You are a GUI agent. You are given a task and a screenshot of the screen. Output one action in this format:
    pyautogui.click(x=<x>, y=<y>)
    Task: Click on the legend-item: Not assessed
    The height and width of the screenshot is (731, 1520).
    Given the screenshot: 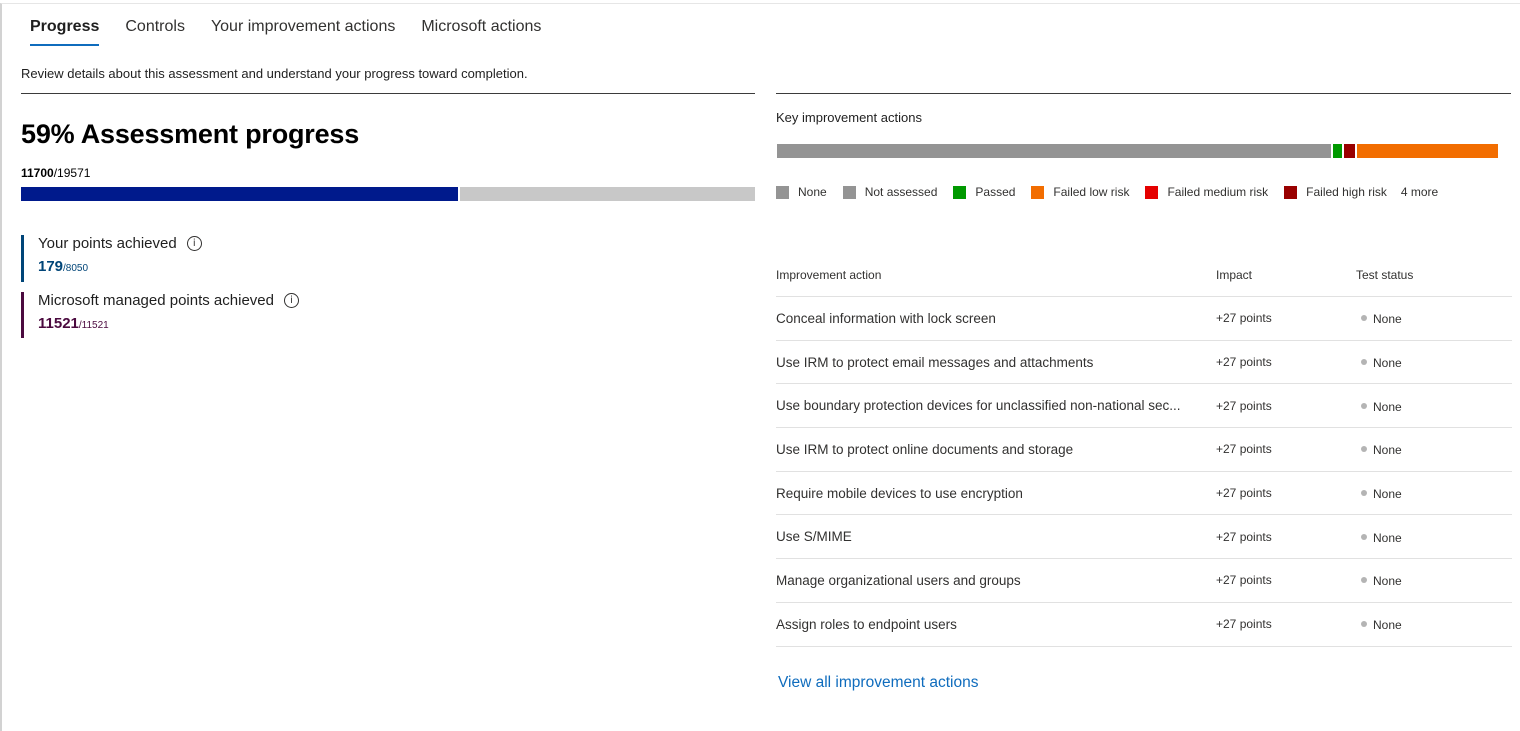 What is the action you would take?
    pyautogui.click(x=890, y=192)
    